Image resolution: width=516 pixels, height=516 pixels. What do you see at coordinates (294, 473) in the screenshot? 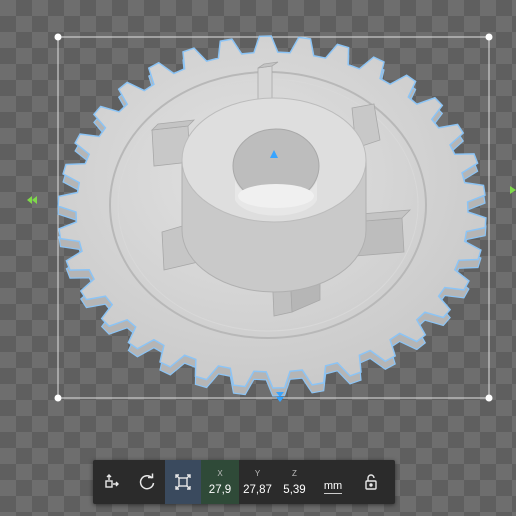
I see `dimension-z-label: Z` at bounding box center [294, 473].